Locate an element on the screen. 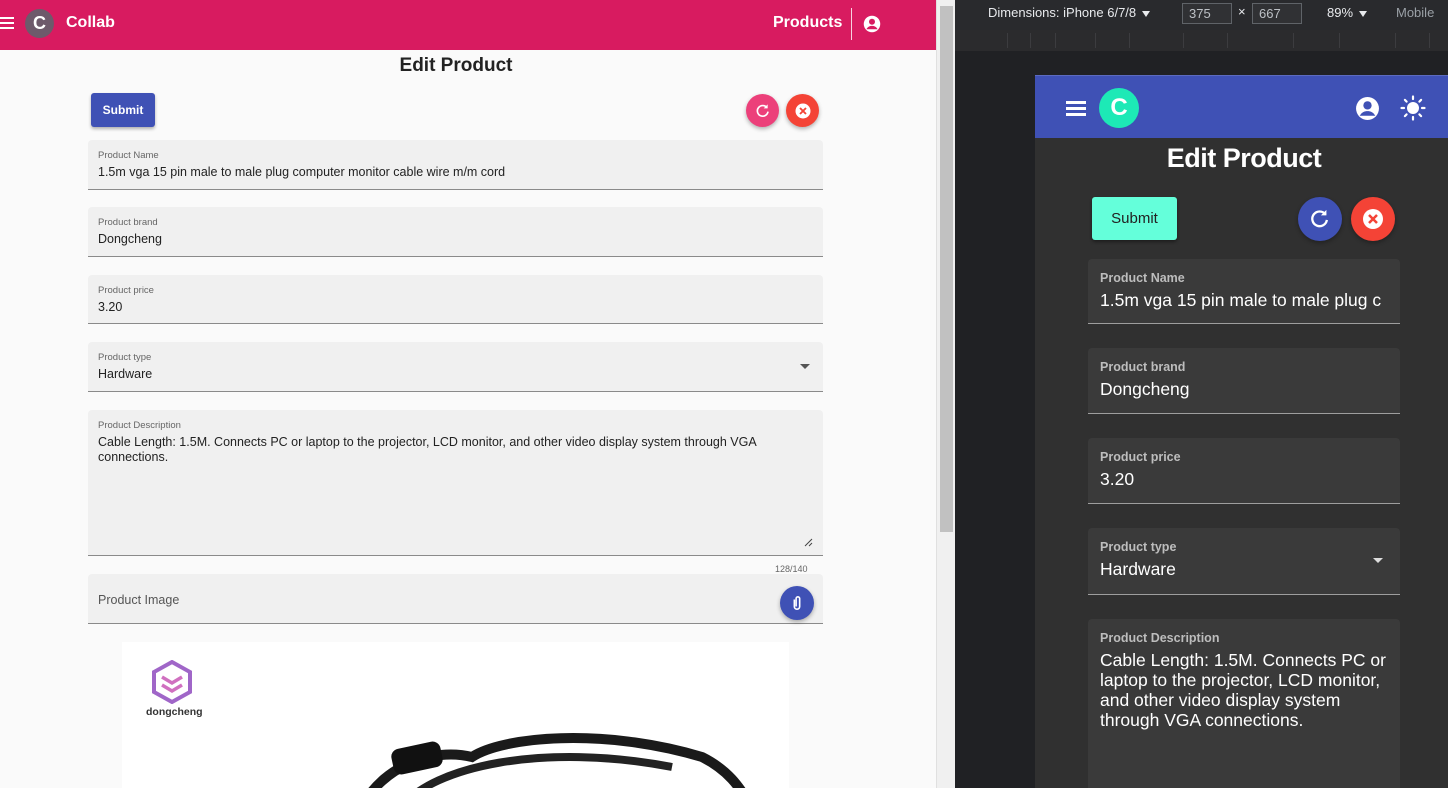 Image resolution: width=1448 pixels, height=788 pixels. device-select: Dimensions: iPhone 6/7/8 is located at coordinates (1069, 12).